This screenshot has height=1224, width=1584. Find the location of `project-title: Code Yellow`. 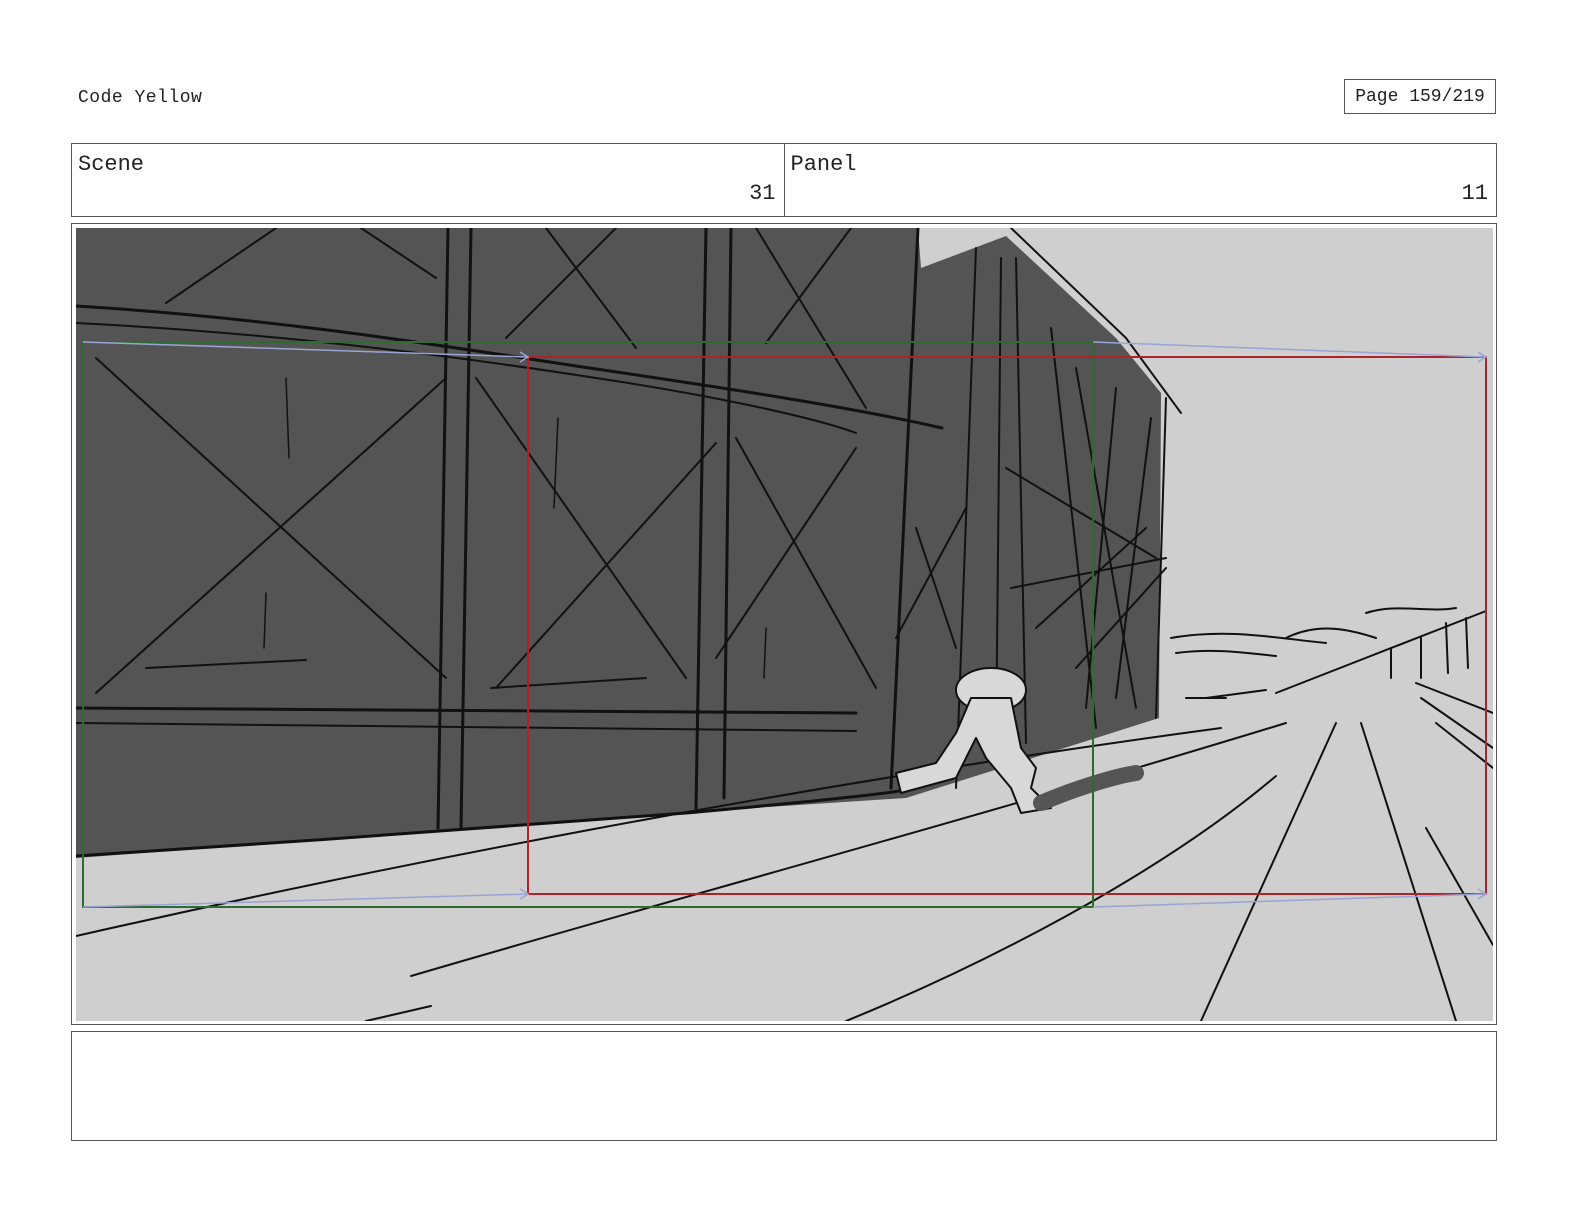

project-title: Code Yellow is located at coordinates (140, 98).